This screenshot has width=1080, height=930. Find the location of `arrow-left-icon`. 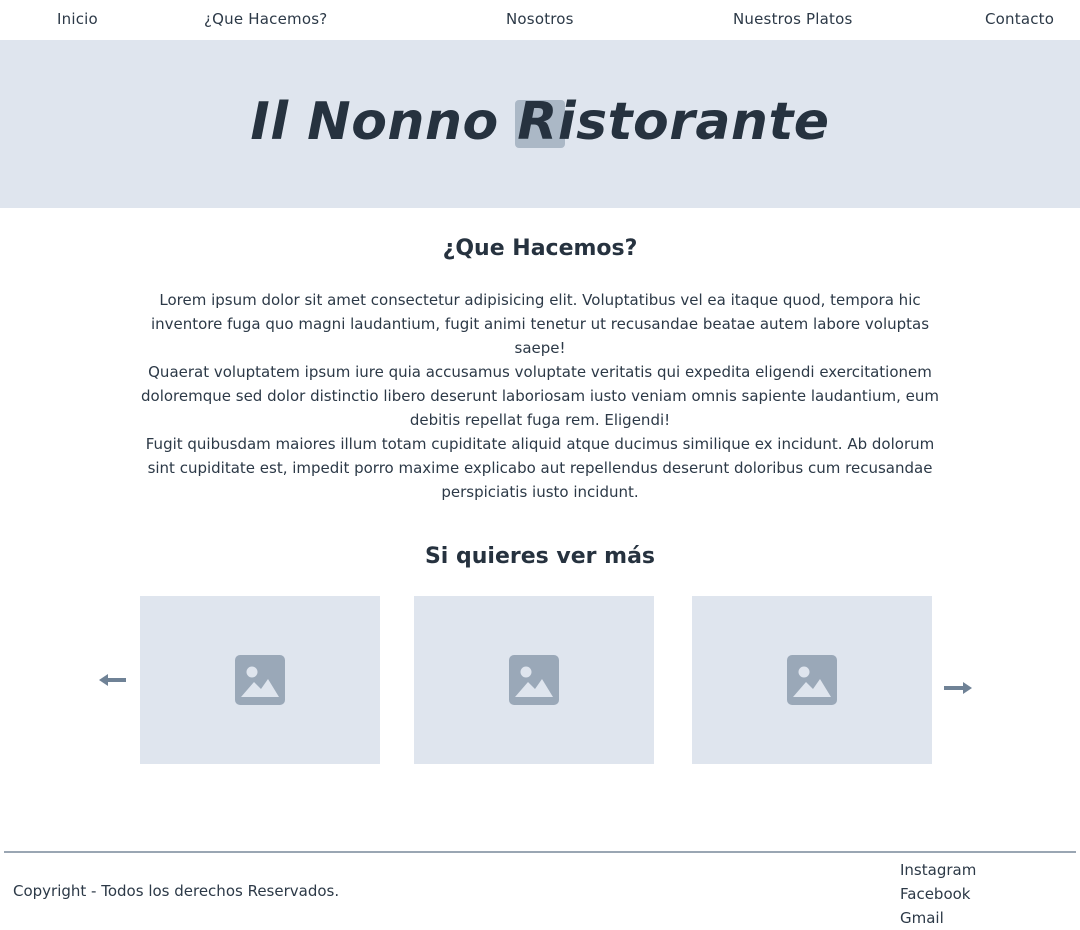

arrow-left-icon is located at coordinates (113, 680).